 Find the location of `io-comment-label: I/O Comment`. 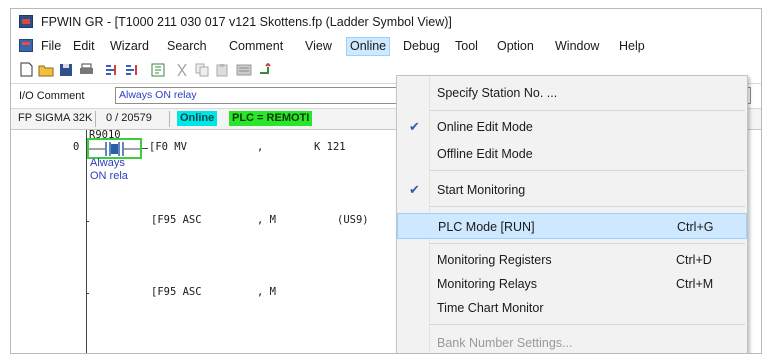

io-comment-label: I/O Comment is located at coordinates (52, 96).